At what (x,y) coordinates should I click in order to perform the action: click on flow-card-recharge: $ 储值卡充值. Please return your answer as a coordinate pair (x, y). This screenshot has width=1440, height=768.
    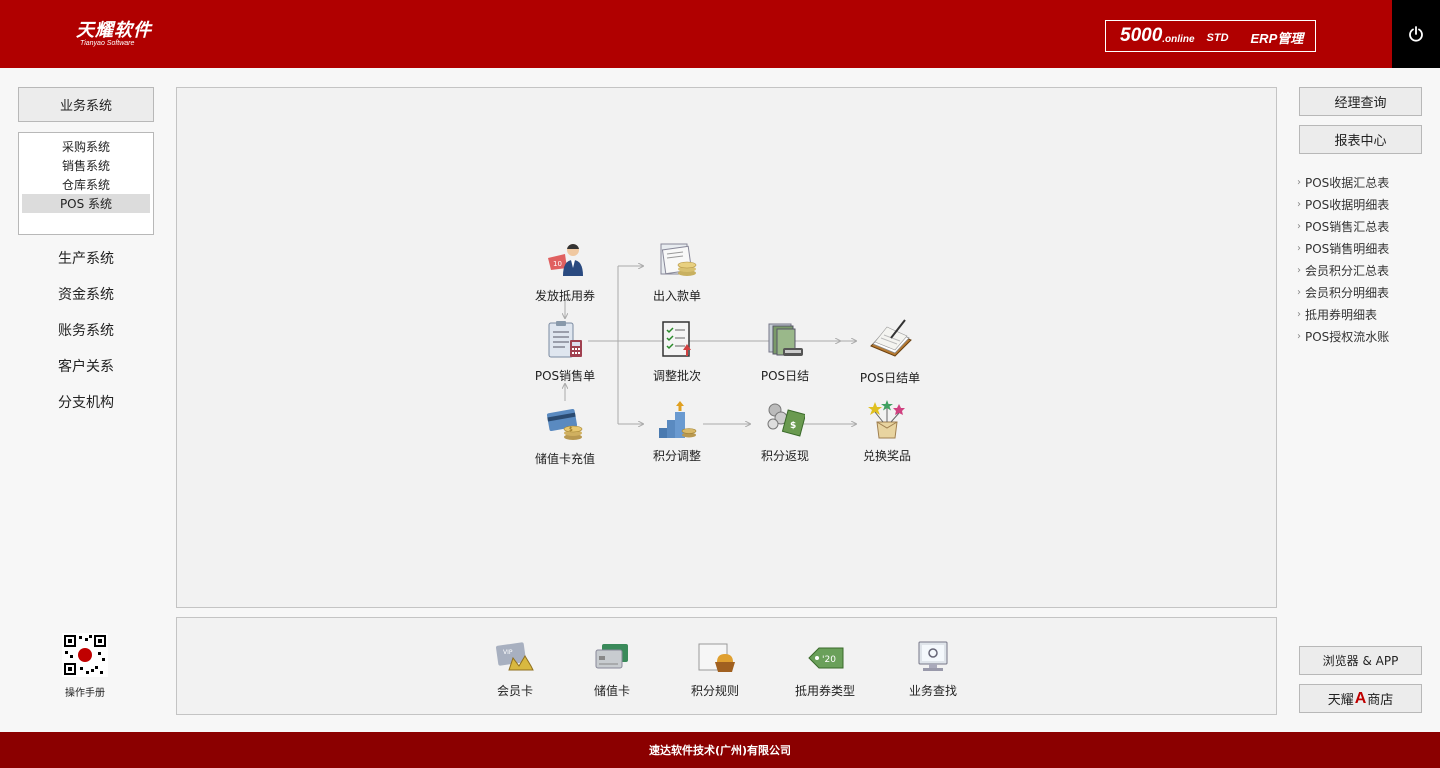
    Looking at the image, I should click on (565, 435).